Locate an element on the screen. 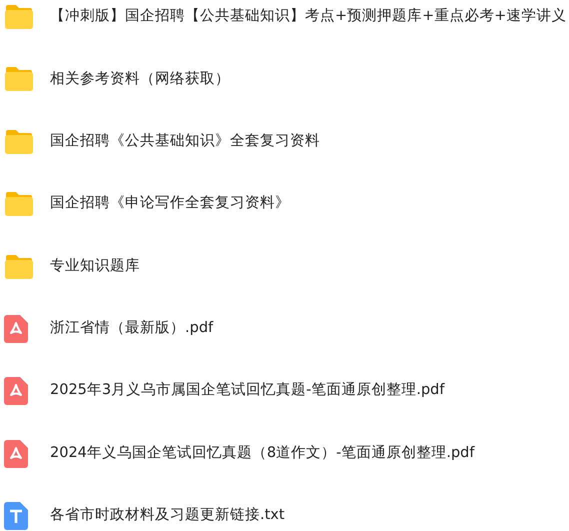 The width and height of the screenshot is (569, 531). file-name: 国企招聘《公共基础知识》全套复习资料 is located at coordinates (185, 141).